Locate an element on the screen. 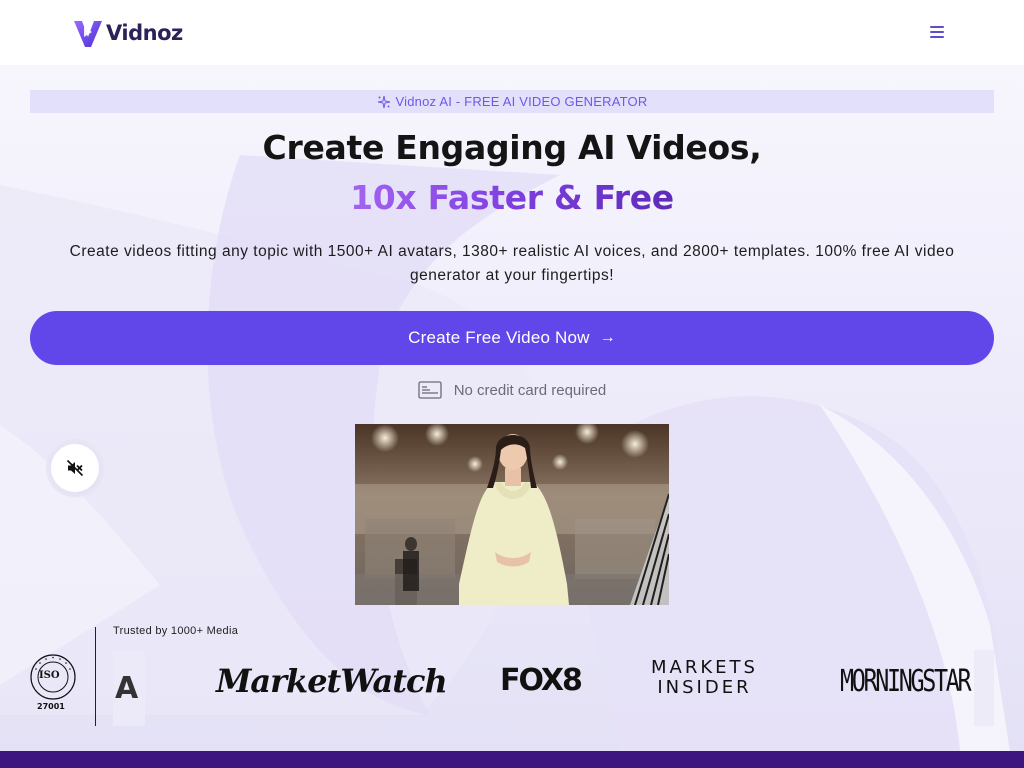  generator-badge: Vidnoz AI - FREE AI VIDEO GENERATOR is located at coordinates (512, 101).